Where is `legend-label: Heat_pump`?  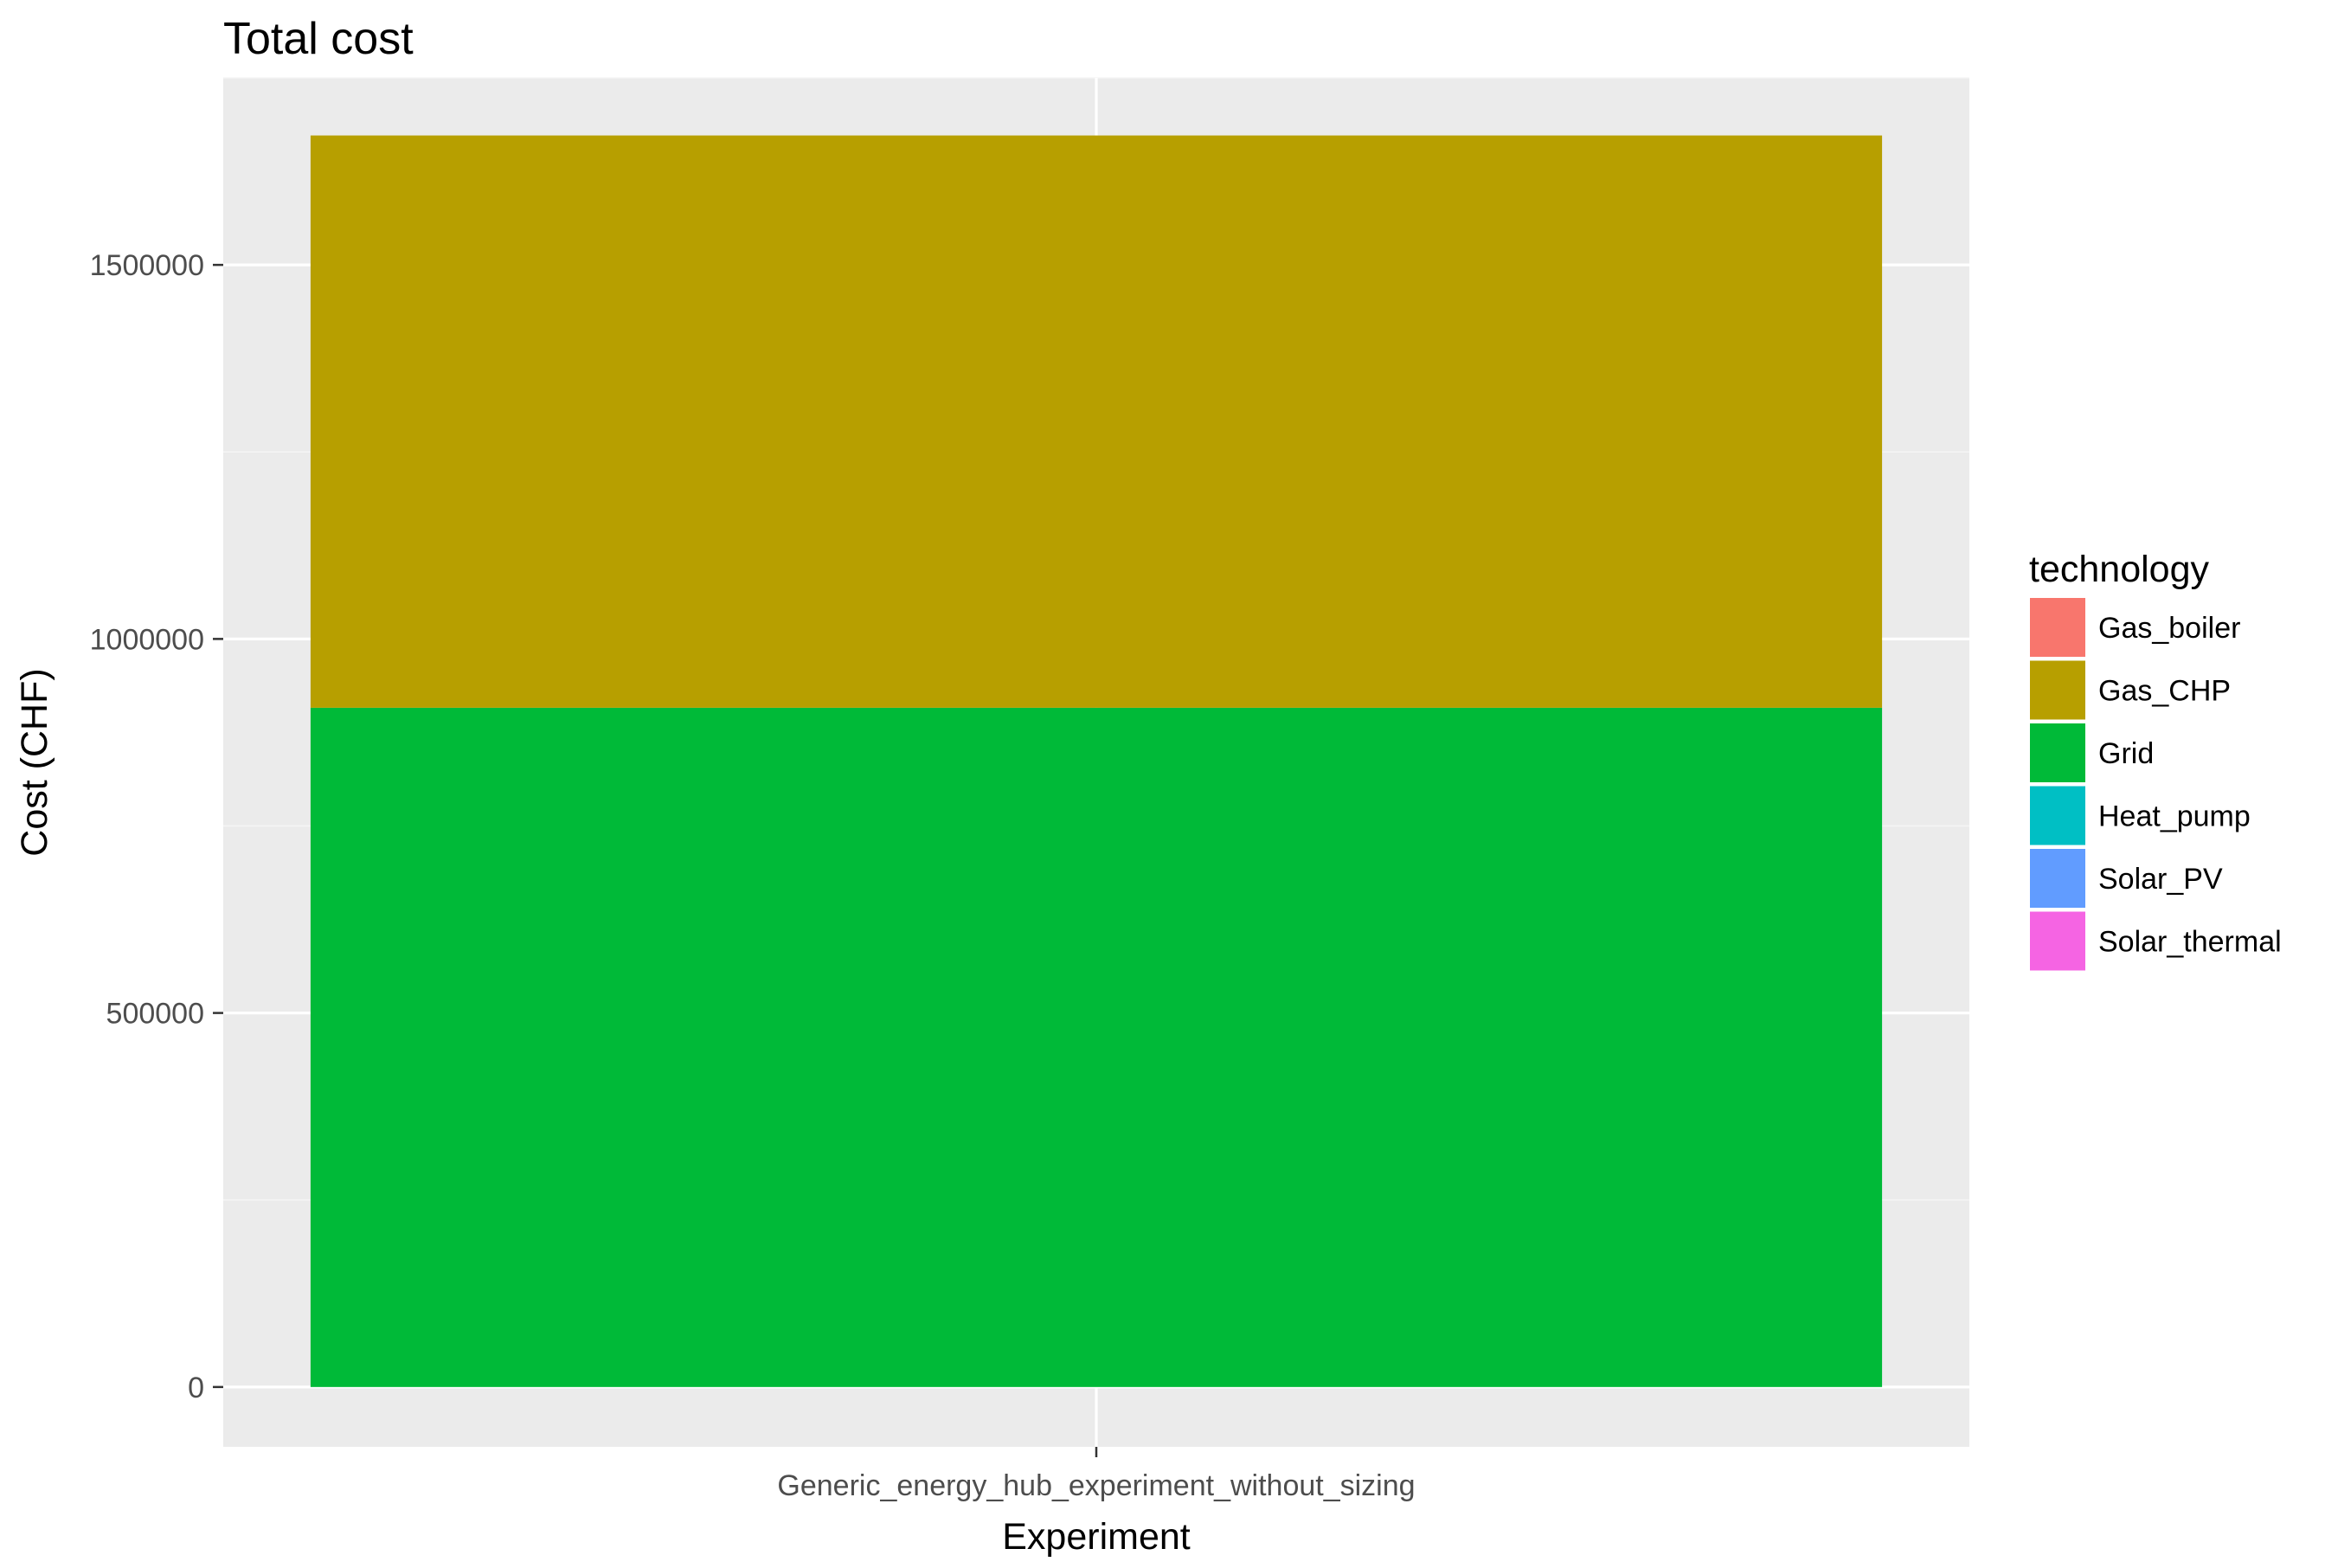
legend-label: Heat_pump is located at coordinates (2174, 816).